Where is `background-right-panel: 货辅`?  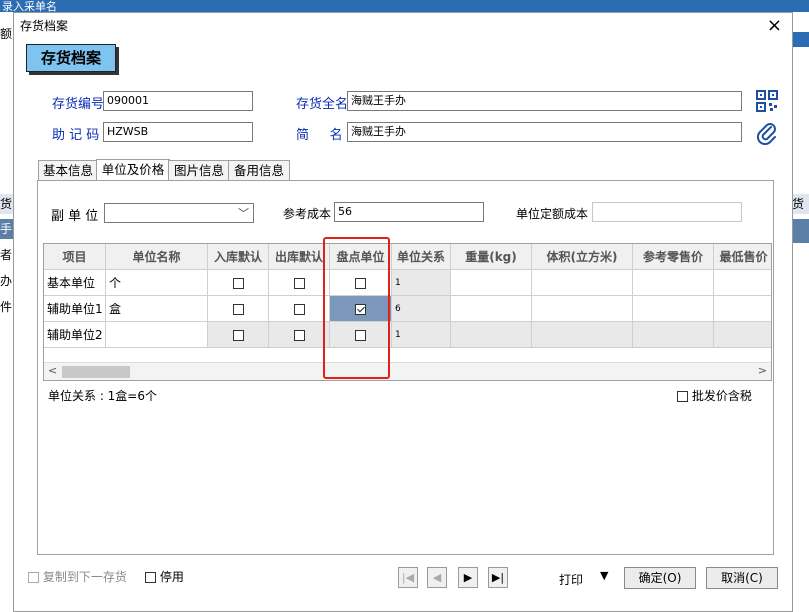 background-right-panel: 货辅 is located at coordinates (800, 312).